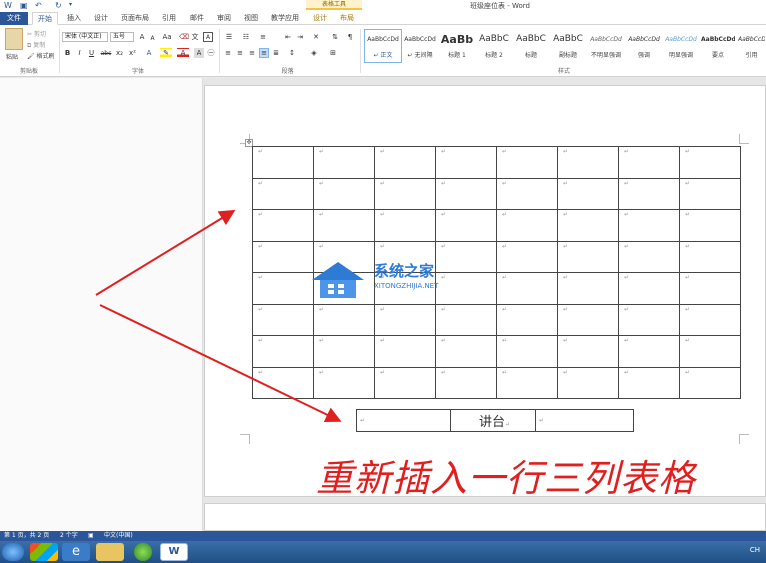 The height and width of the screenshot is (563, 766). What do you see at coordinates (165, 252) in the screenshot?
I see `arrow-to-table` at bounding box center [165, 252].